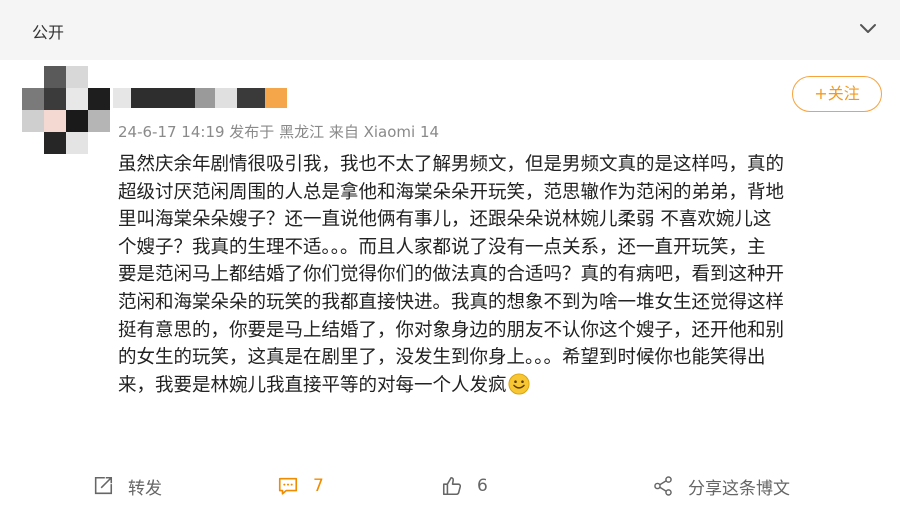 Image resolution: width=900 pixels, height=528 pixels. Describe the element at coordinates (279, 132) in the screenshot. I see `post-meta: 24-6-17 14:19 发布于 黑龙江 来自 Xiaomi 14` at that location.